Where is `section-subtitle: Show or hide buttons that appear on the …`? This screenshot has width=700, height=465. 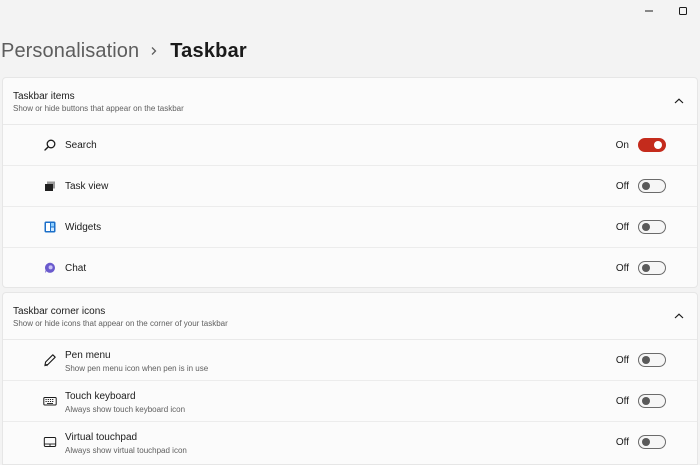 section-subtitle: Show or hide buttons that appear on the … is located at coordinates (98, 108).